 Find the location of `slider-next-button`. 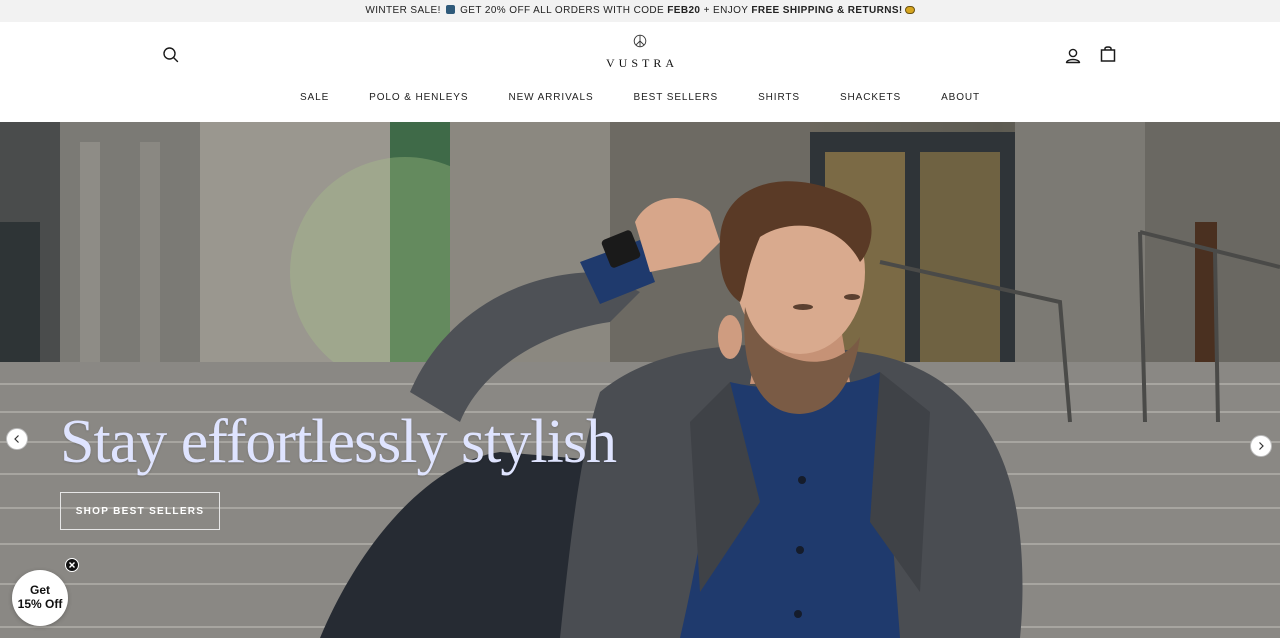

slider-next-button is located at coordinates (1261, 446).